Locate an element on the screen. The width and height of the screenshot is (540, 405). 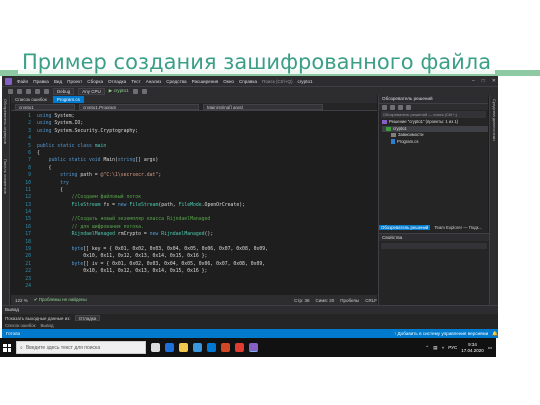
code-text: { is located at coordinates (44, 168).